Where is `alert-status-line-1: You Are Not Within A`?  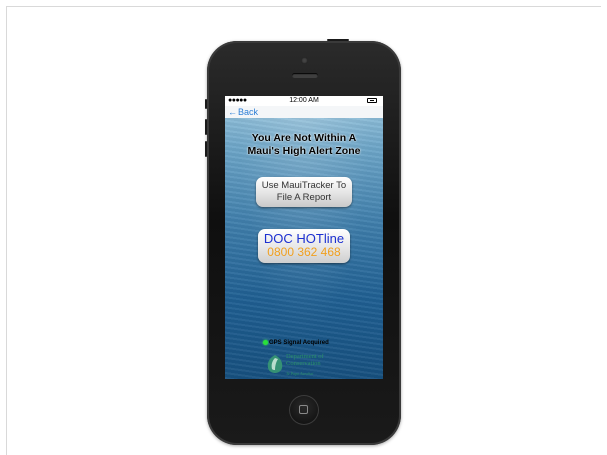
alert-status-line-1: You Are Not Within A is located at coordinates (304, 138).